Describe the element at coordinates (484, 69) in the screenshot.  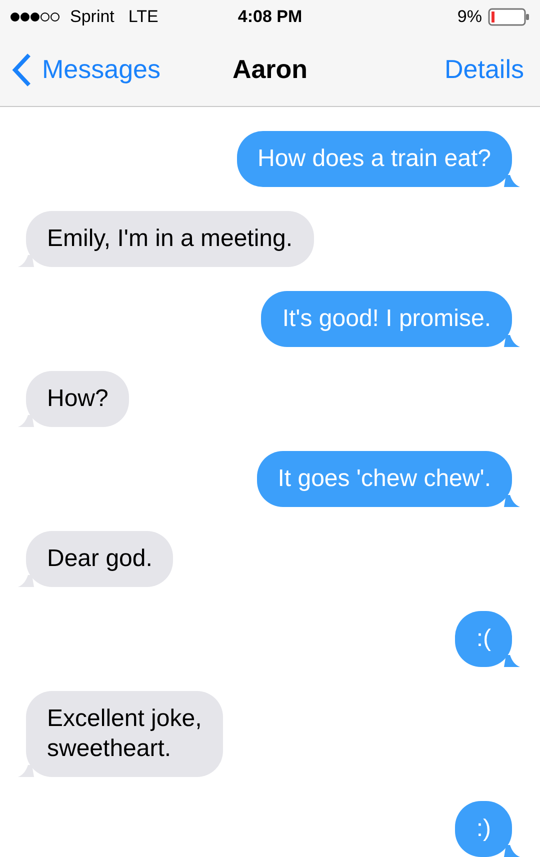
I see `details-button: Details` at that location.